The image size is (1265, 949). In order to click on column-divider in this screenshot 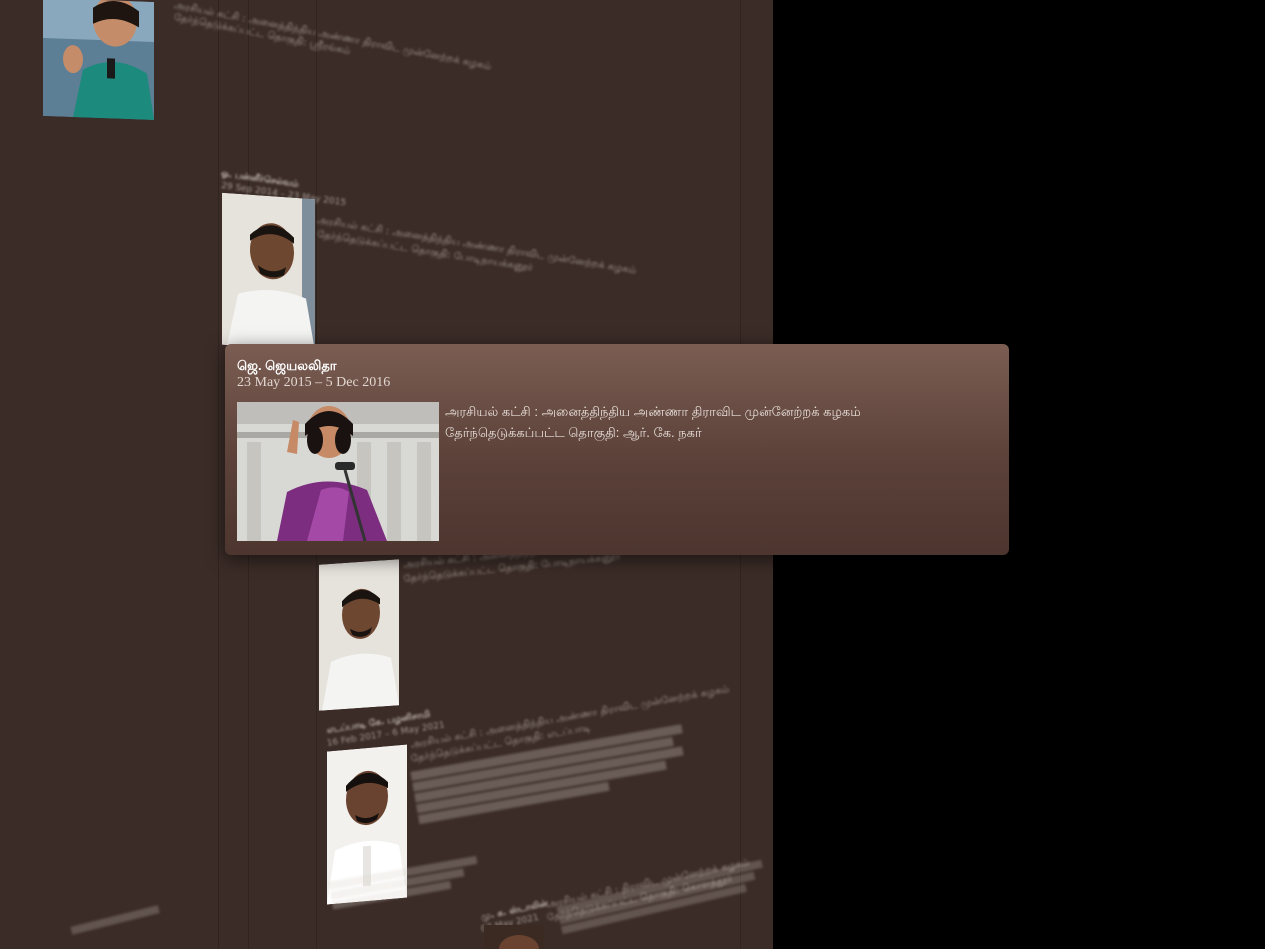, I will do `click(218, 474)`.